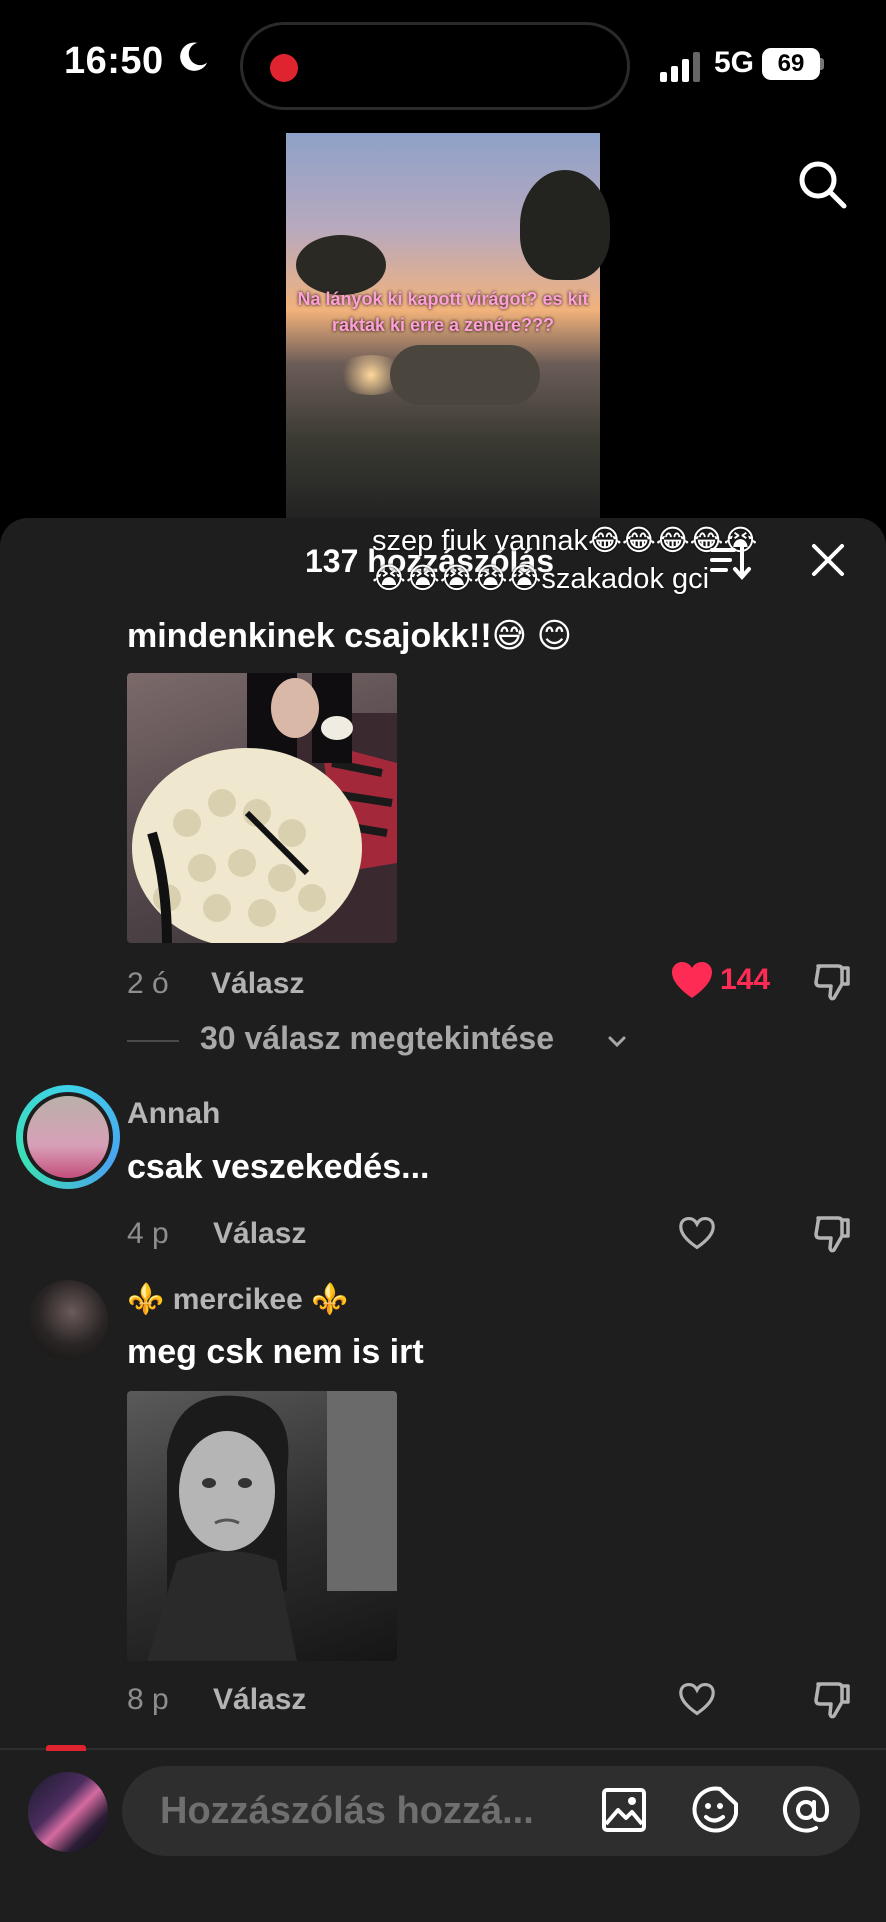 The image size is (886, 1922). Describe the element at coordinates (806, 1810) in the screenshot. I see `at-icon` at that location.